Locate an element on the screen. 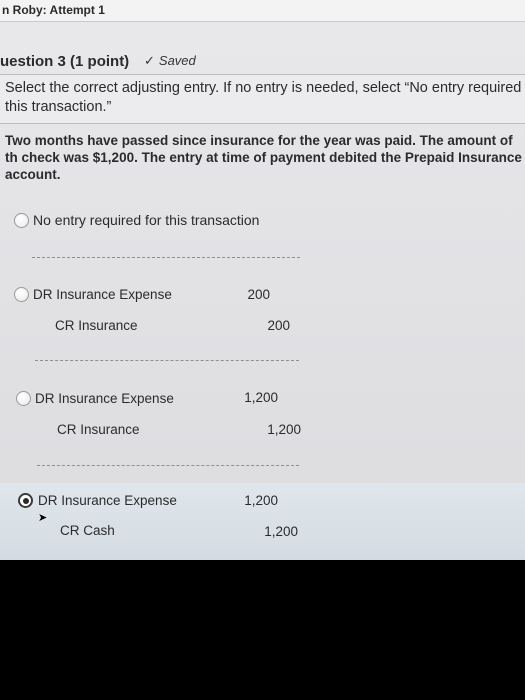 This screenshot has width=525, height=700. question-title: uestion 3 (1 point) is located at coordinates (64, 61).